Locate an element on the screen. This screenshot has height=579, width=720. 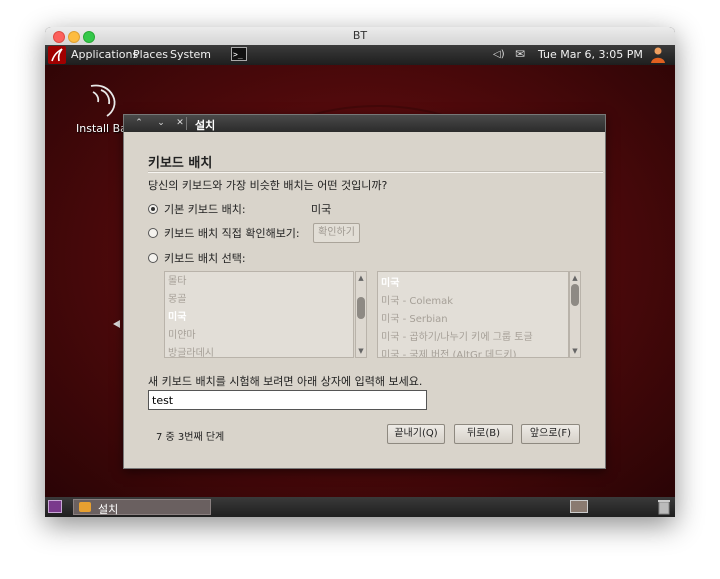
test-input is located at coordinates (287, 400).